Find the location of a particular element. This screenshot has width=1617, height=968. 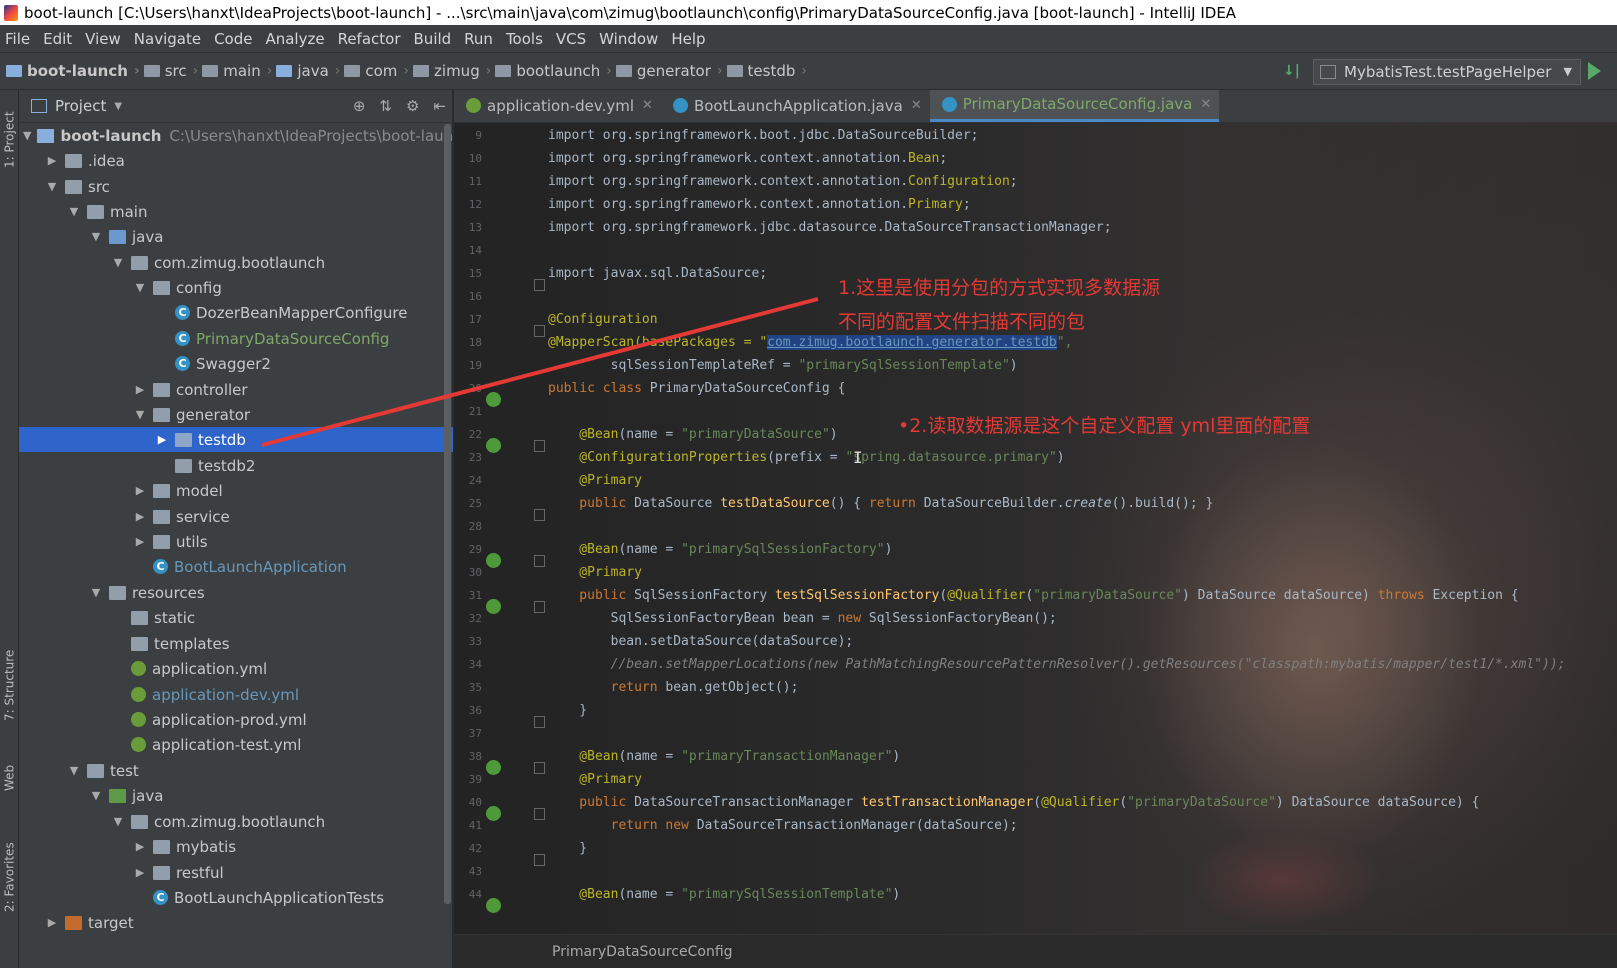

crumb-java: java › is located at coordinates (308, 71).